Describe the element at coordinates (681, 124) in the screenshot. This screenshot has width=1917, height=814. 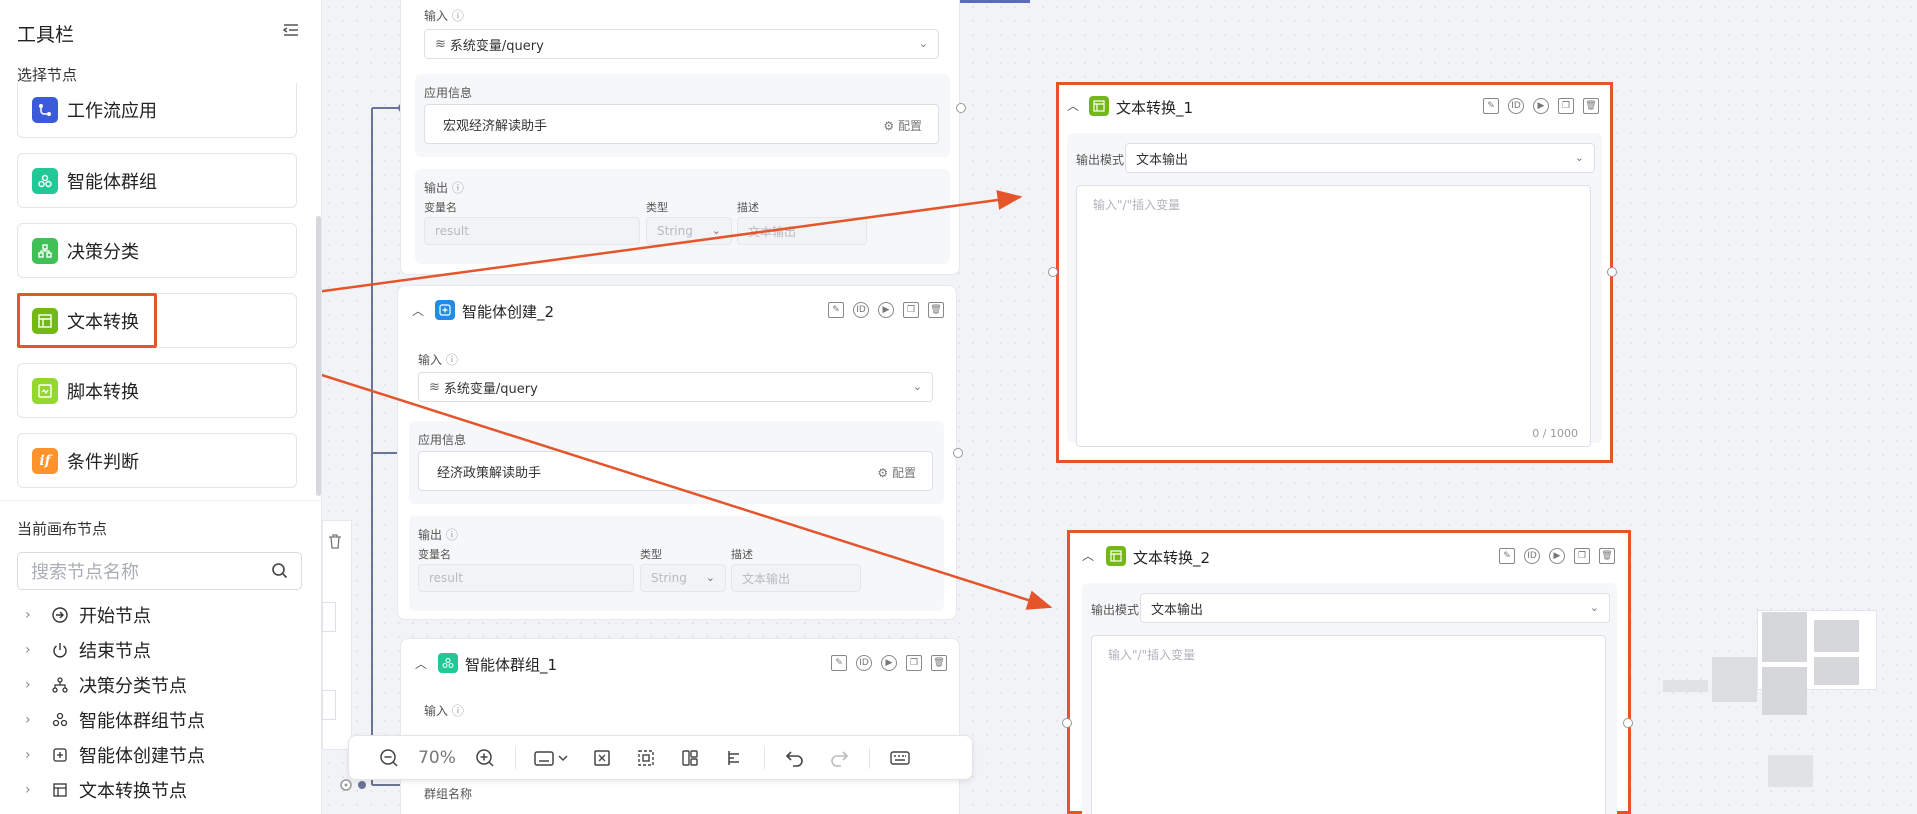
I see `app-info-field: 宏观经济解读助手 ⚙ 配置` at that location.